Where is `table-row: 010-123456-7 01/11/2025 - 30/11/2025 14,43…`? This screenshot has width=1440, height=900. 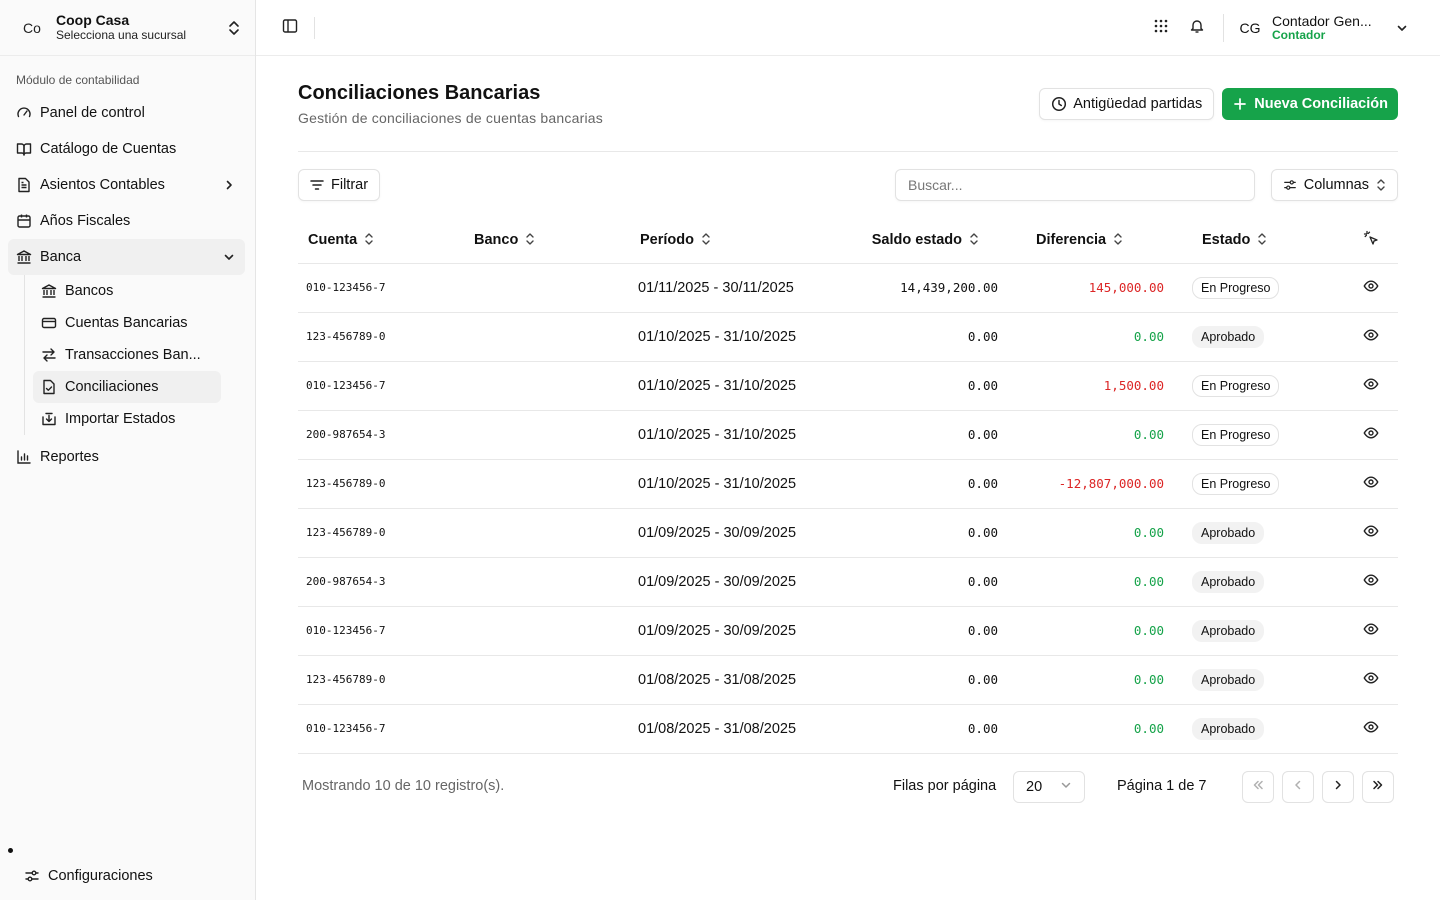
table-row: 010-123456-7 01/11/2025 - 30/11/2025 14,43… is located at coordinates (848, 288).